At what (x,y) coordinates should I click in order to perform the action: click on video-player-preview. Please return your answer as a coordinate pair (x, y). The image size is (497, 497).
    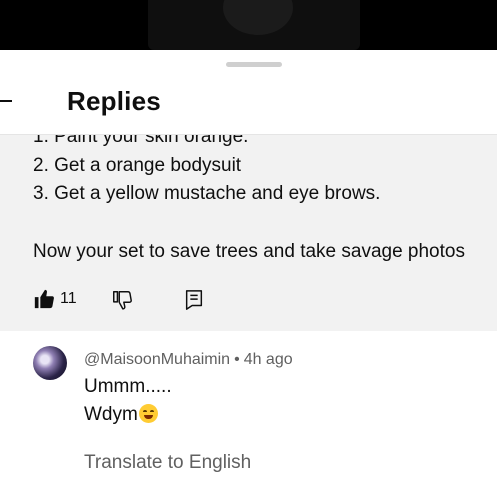
    Looking at the image, I should click on (248, 25).